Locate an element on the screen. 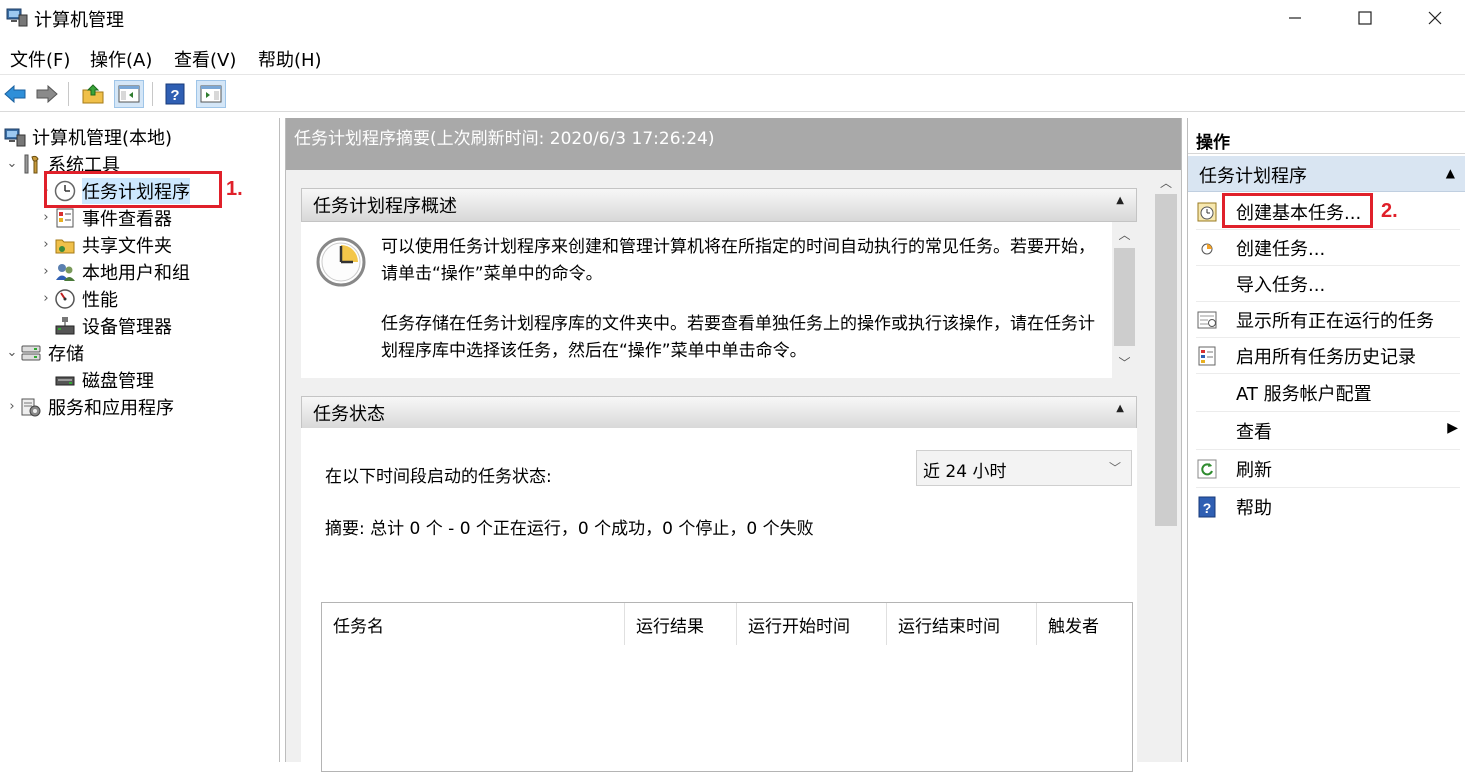 Image resolution: width=1465 pixels, height=772 pixels. help-icon: ? is located at coordinates (1207, 507).